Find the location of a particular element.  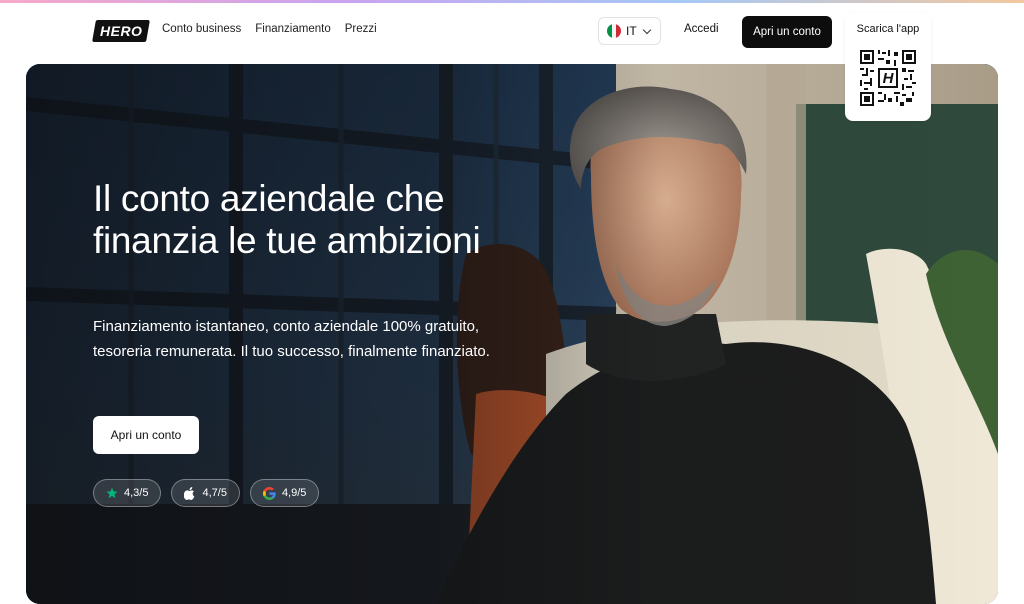

rating-apple-value: 4,7/5 is located at coordinates (214, 493).